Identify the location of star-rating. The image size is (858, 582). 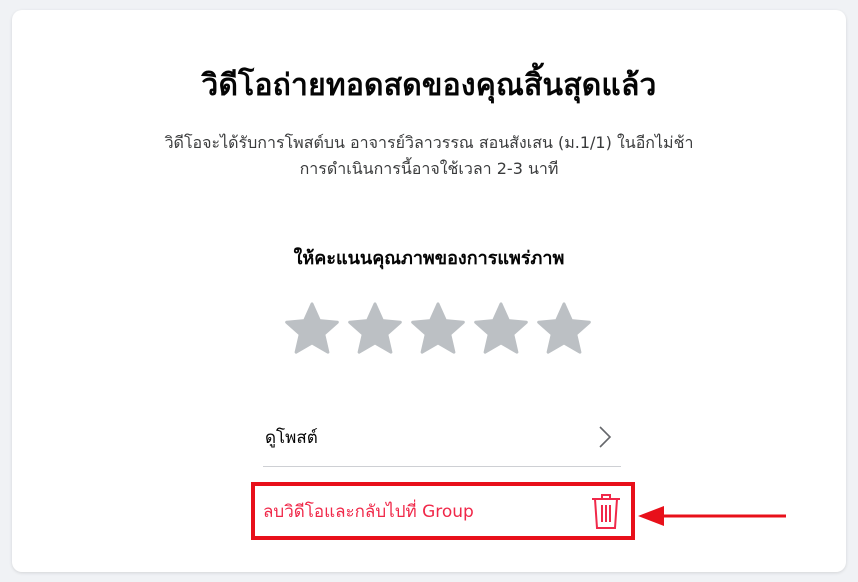
(438, 329).